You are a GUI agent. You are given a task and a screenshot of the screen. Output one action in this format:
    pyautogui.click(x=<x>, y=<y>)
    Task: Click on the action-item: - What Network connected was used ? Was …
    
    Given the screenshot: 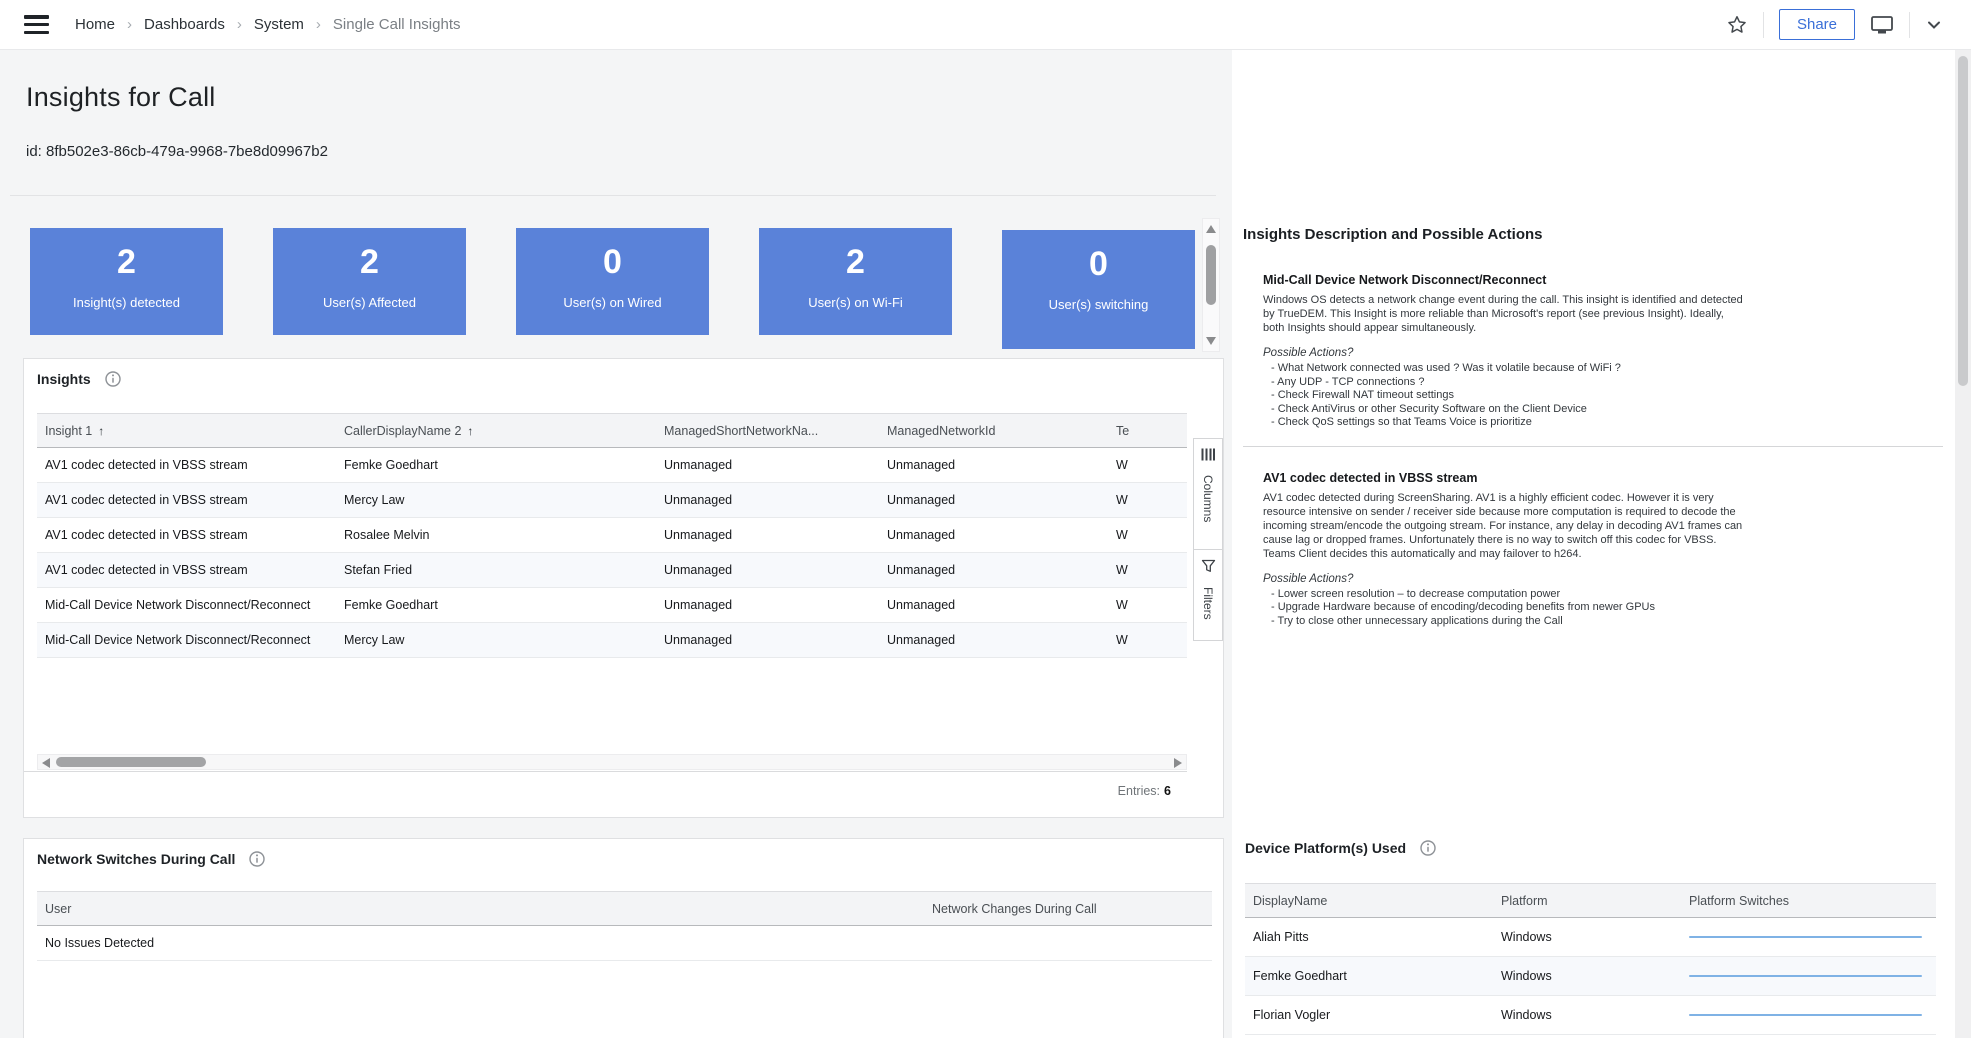 What is the action you would take?
    pyautogui.click(x=1446, y=368)
    